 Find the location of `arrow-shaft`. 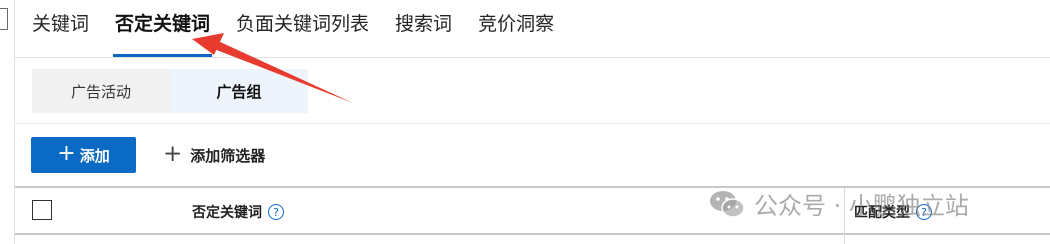

arrow-shaft is located at coordinates (283, 72).